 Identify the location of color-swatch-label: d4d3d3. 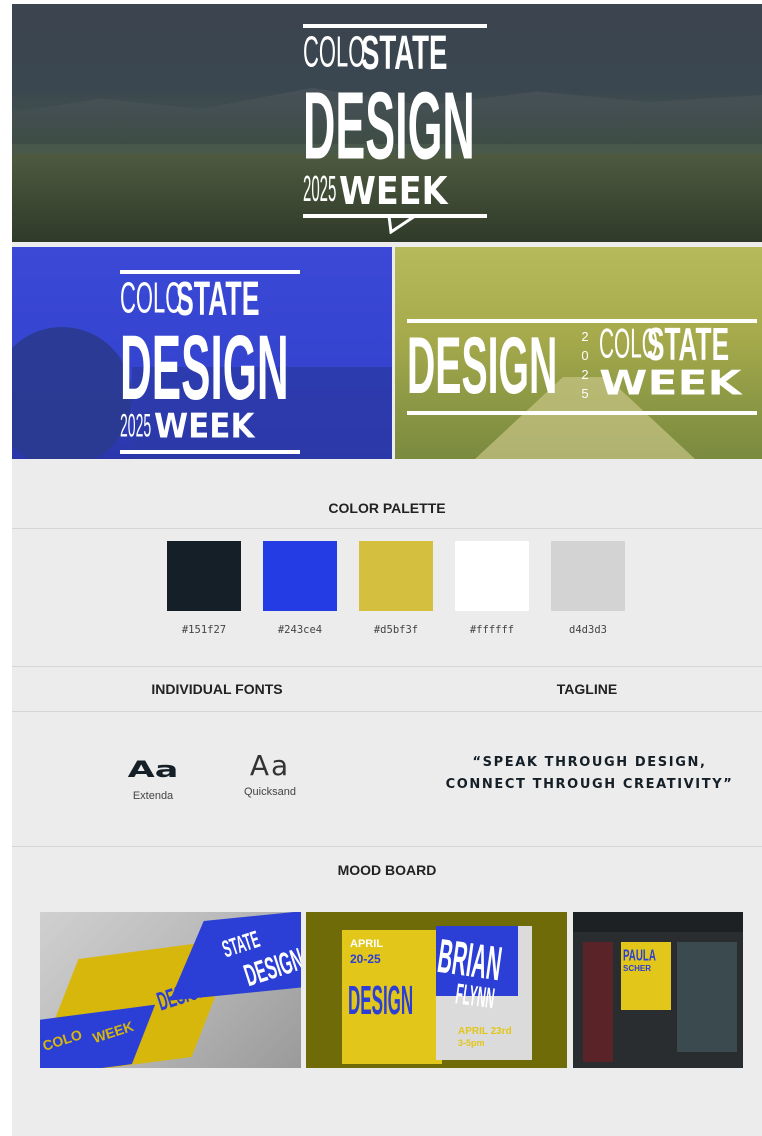
(588, 630).